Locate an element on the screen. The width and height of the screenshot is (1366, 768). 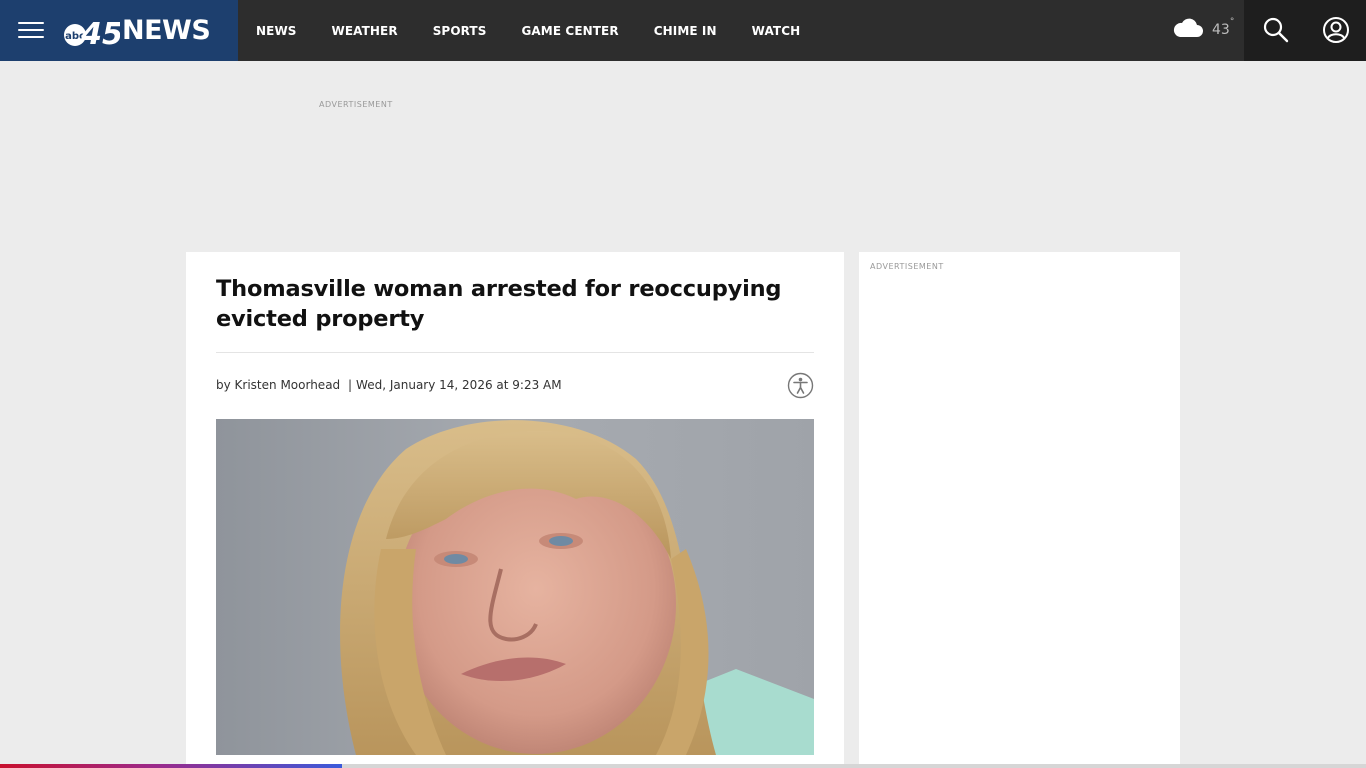
byline-author: Kristen Moorhead is located at coordinates (288, 385).